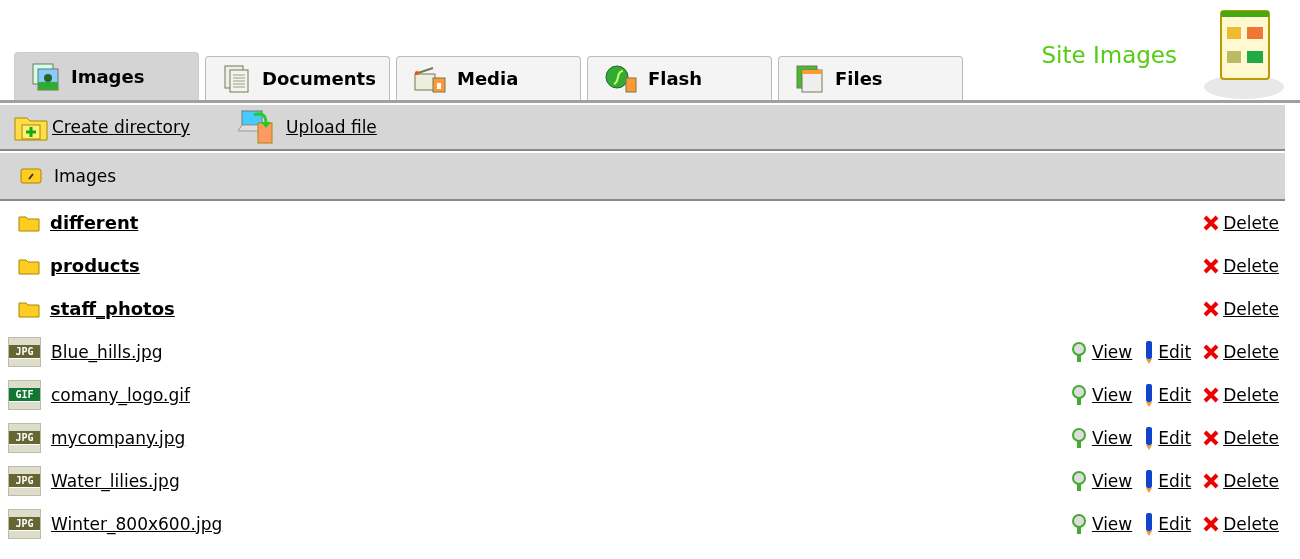 Image resolution: width=1300 pixels, height=559 pixels. I want to click on file-type-icon: GIF, so click(24, 394).